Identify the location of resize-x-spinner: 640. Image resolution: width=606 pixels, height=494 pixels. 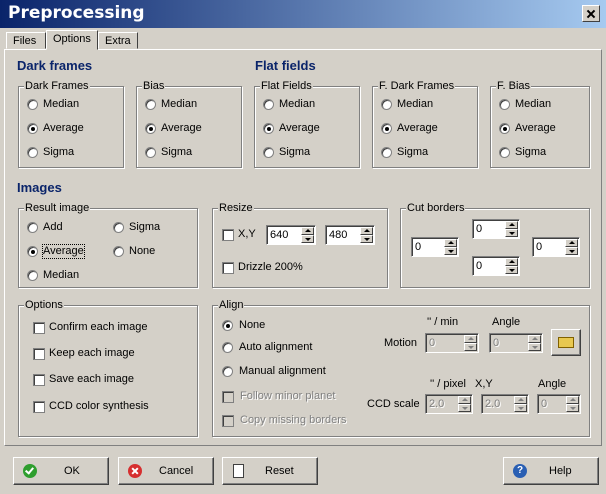
(291, 235).